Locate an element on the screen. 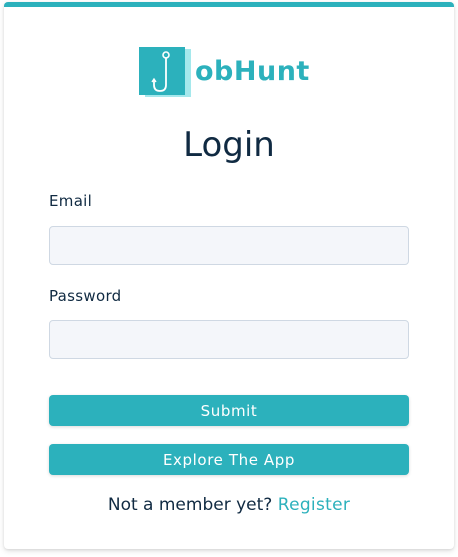  password-label: Password is located at coordinates (85, 296).